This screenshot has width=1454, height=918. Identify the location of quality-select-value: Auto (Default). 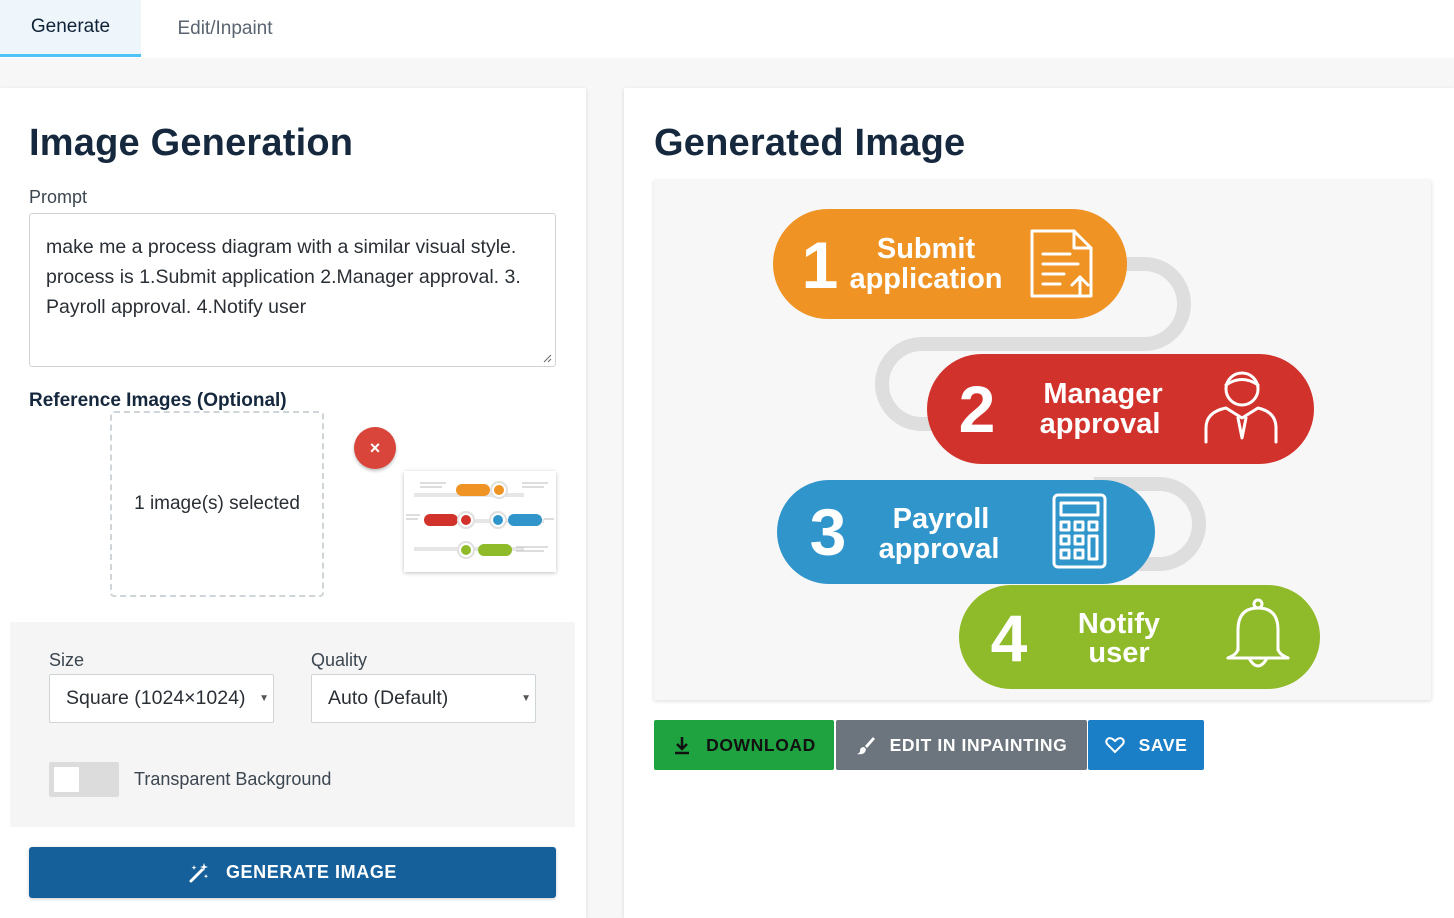
(388, 698).